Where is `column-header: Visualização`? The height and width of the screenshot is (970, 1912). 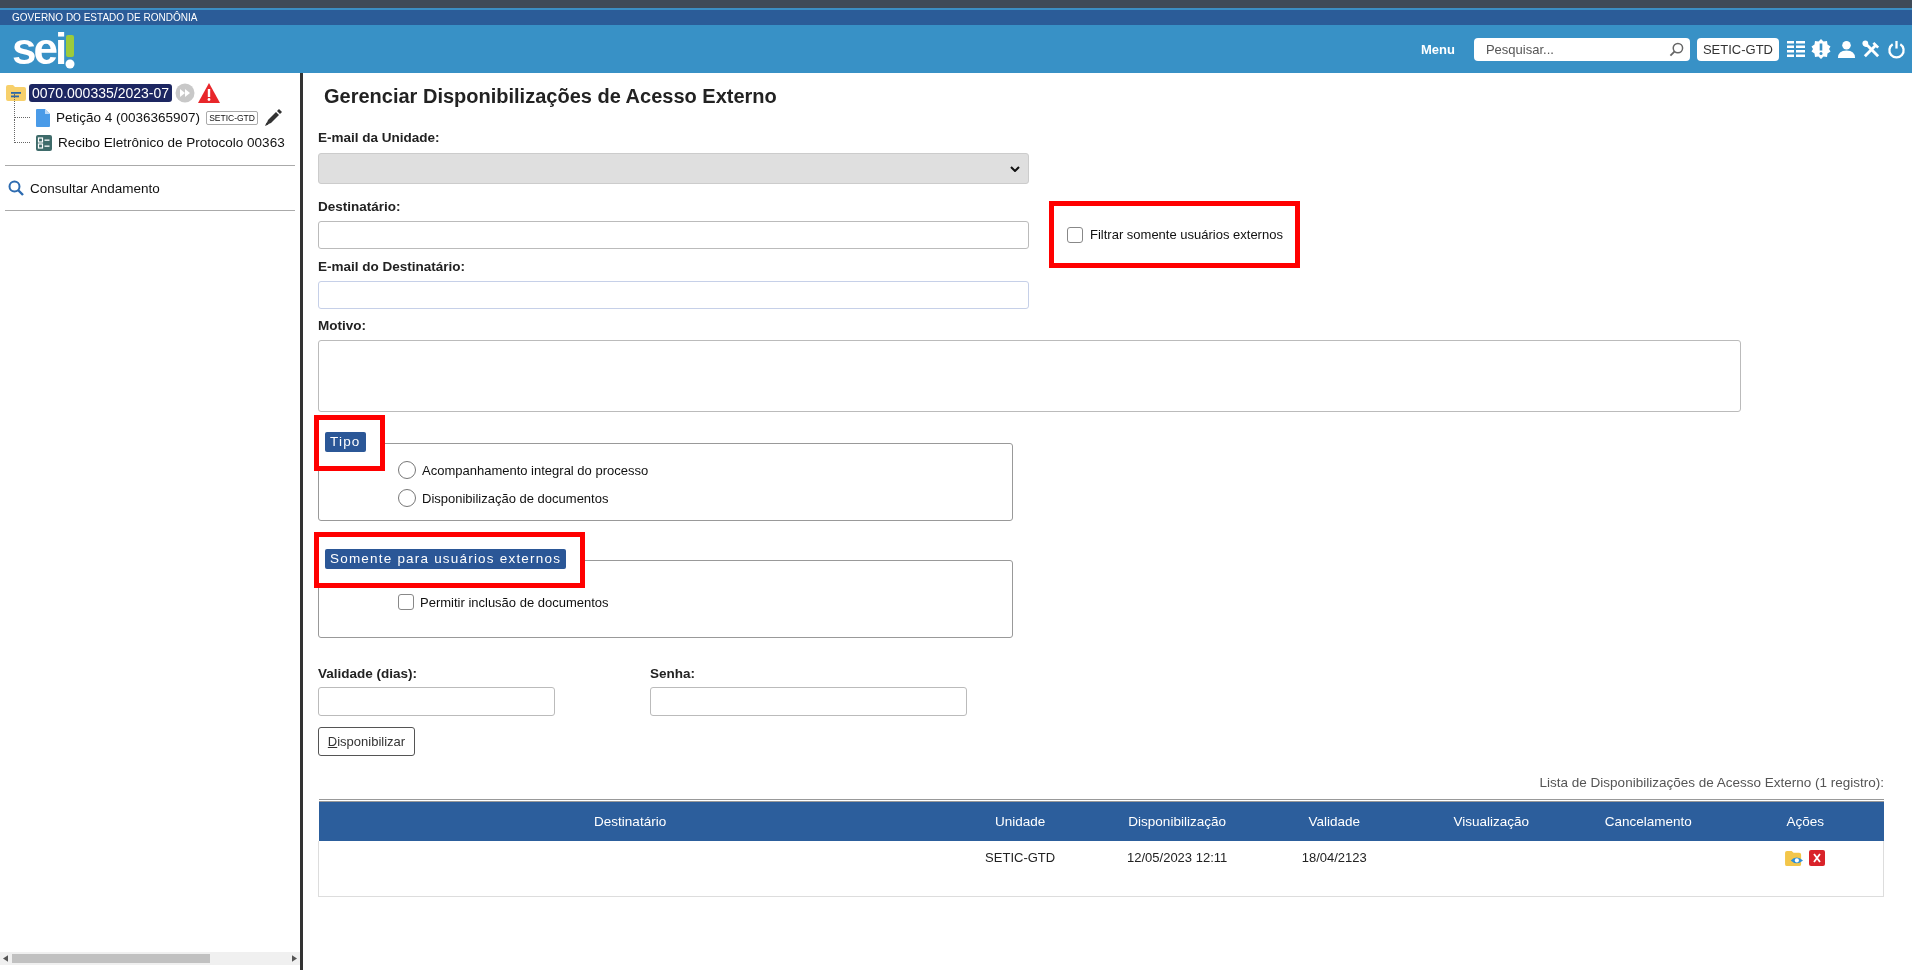 column-header: Visualização is located at coordinates (1491, 820).